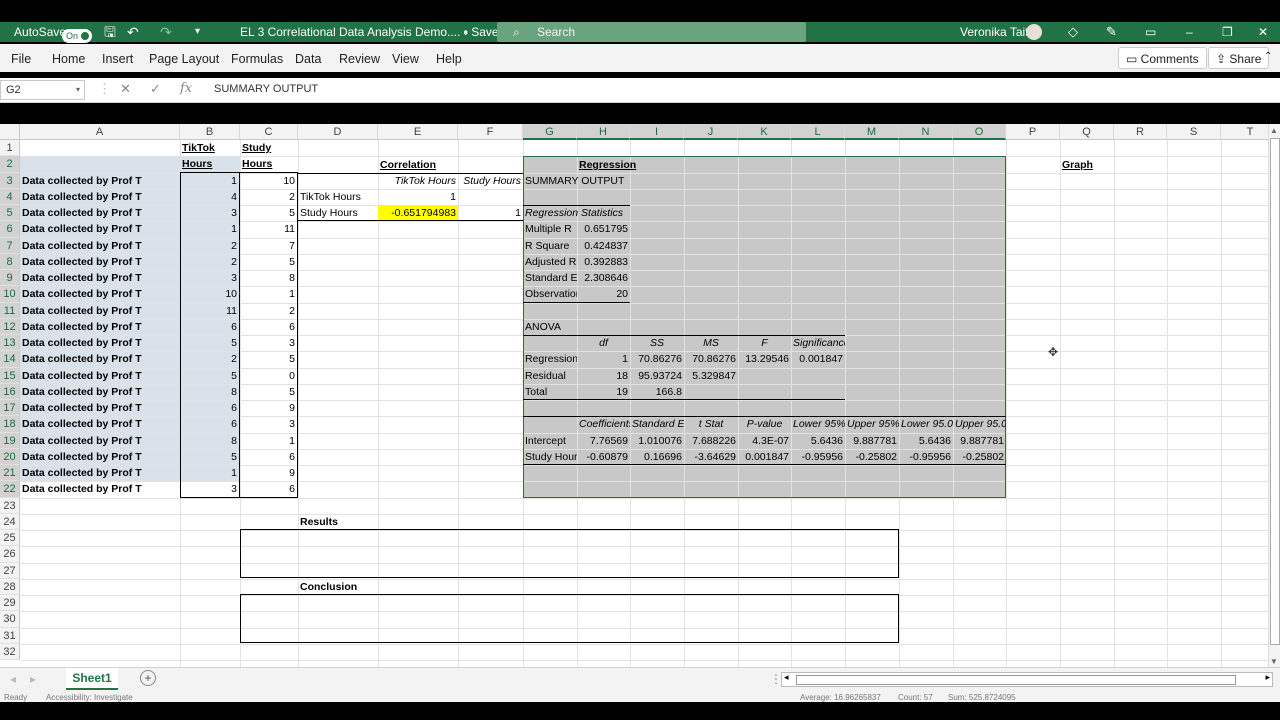 The height and width of the screenshot is (720, 1280). Describe the element at coordinates (872, 132) in the screenshot. I see `column-header: M` at that location.